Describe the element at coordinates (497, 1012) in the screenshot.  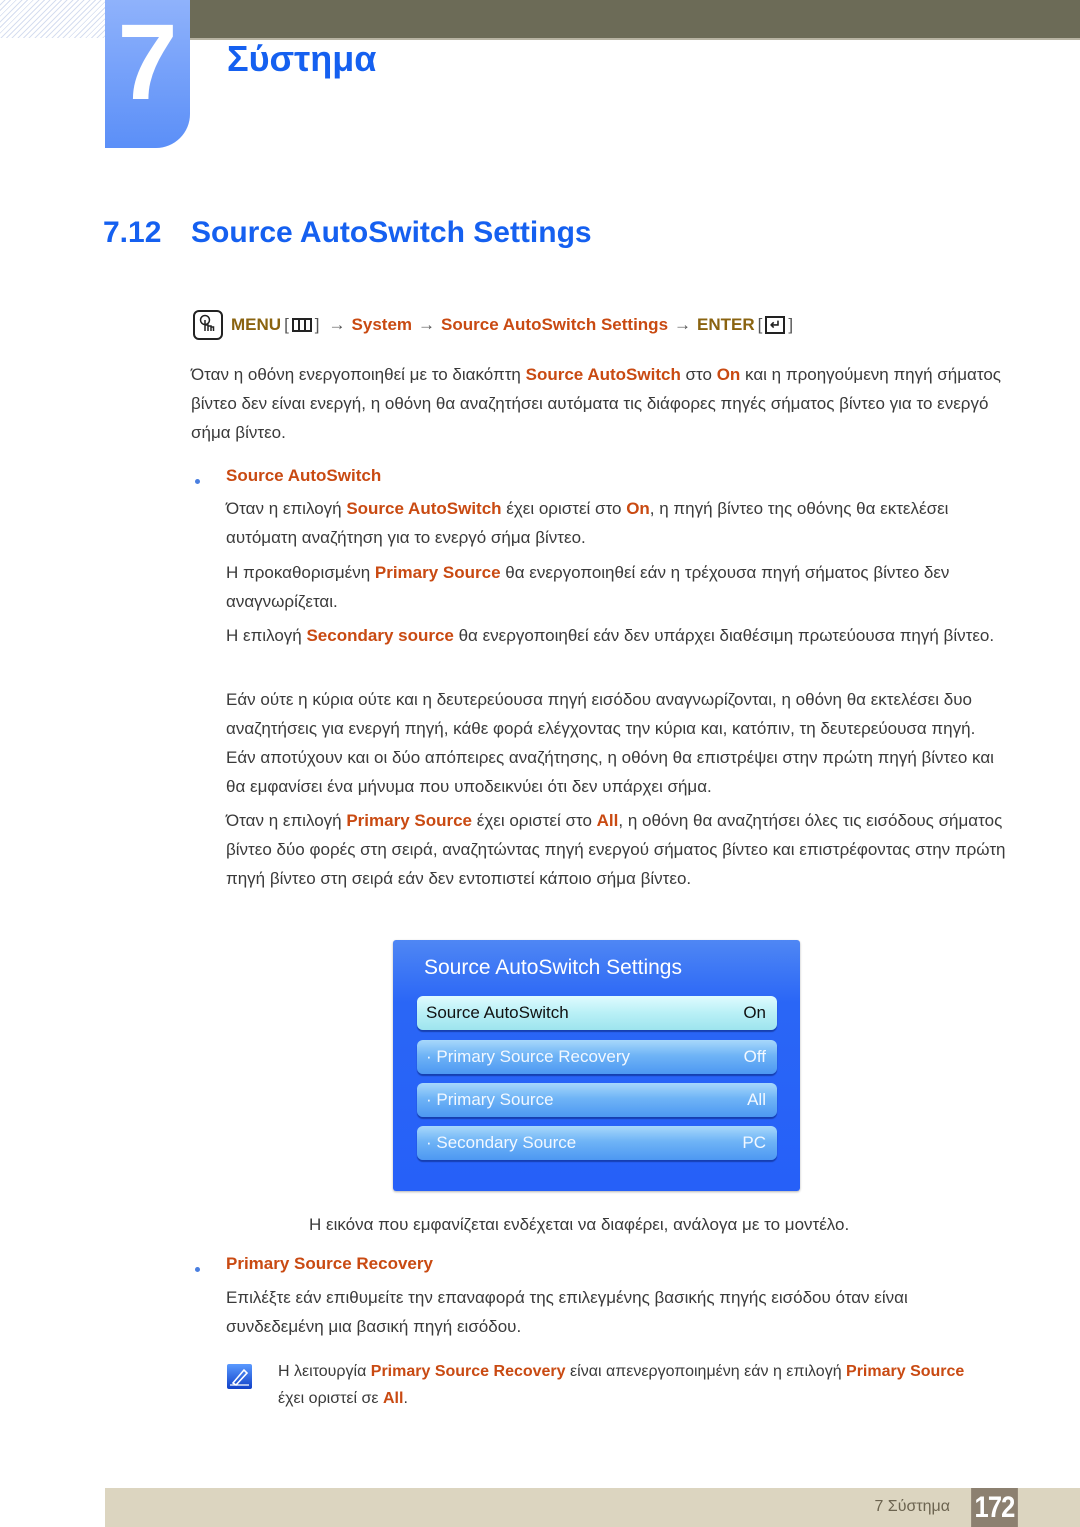
I see `osd-row-label: Source AutoSwitch` at that location.